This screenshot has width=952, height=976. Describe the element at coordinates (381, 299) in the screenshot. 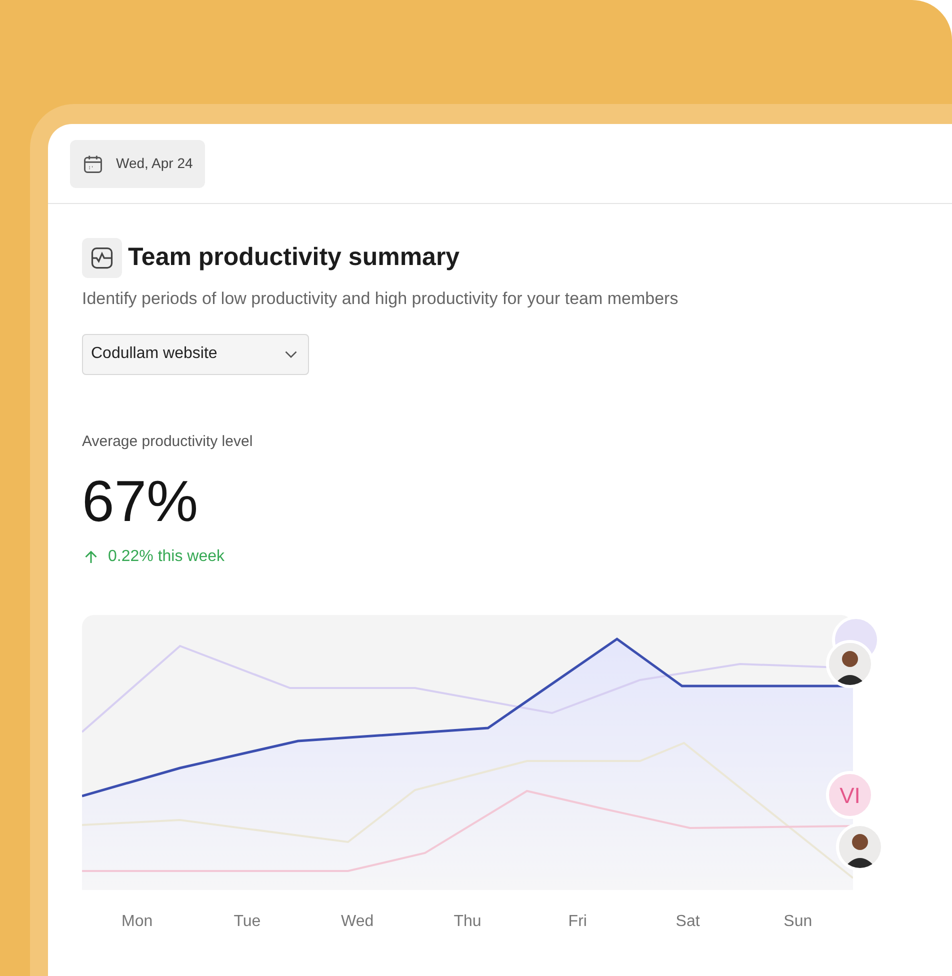

I see `section-subtitle: Identify periods of low productivity and high productivity for your team members` at that location.